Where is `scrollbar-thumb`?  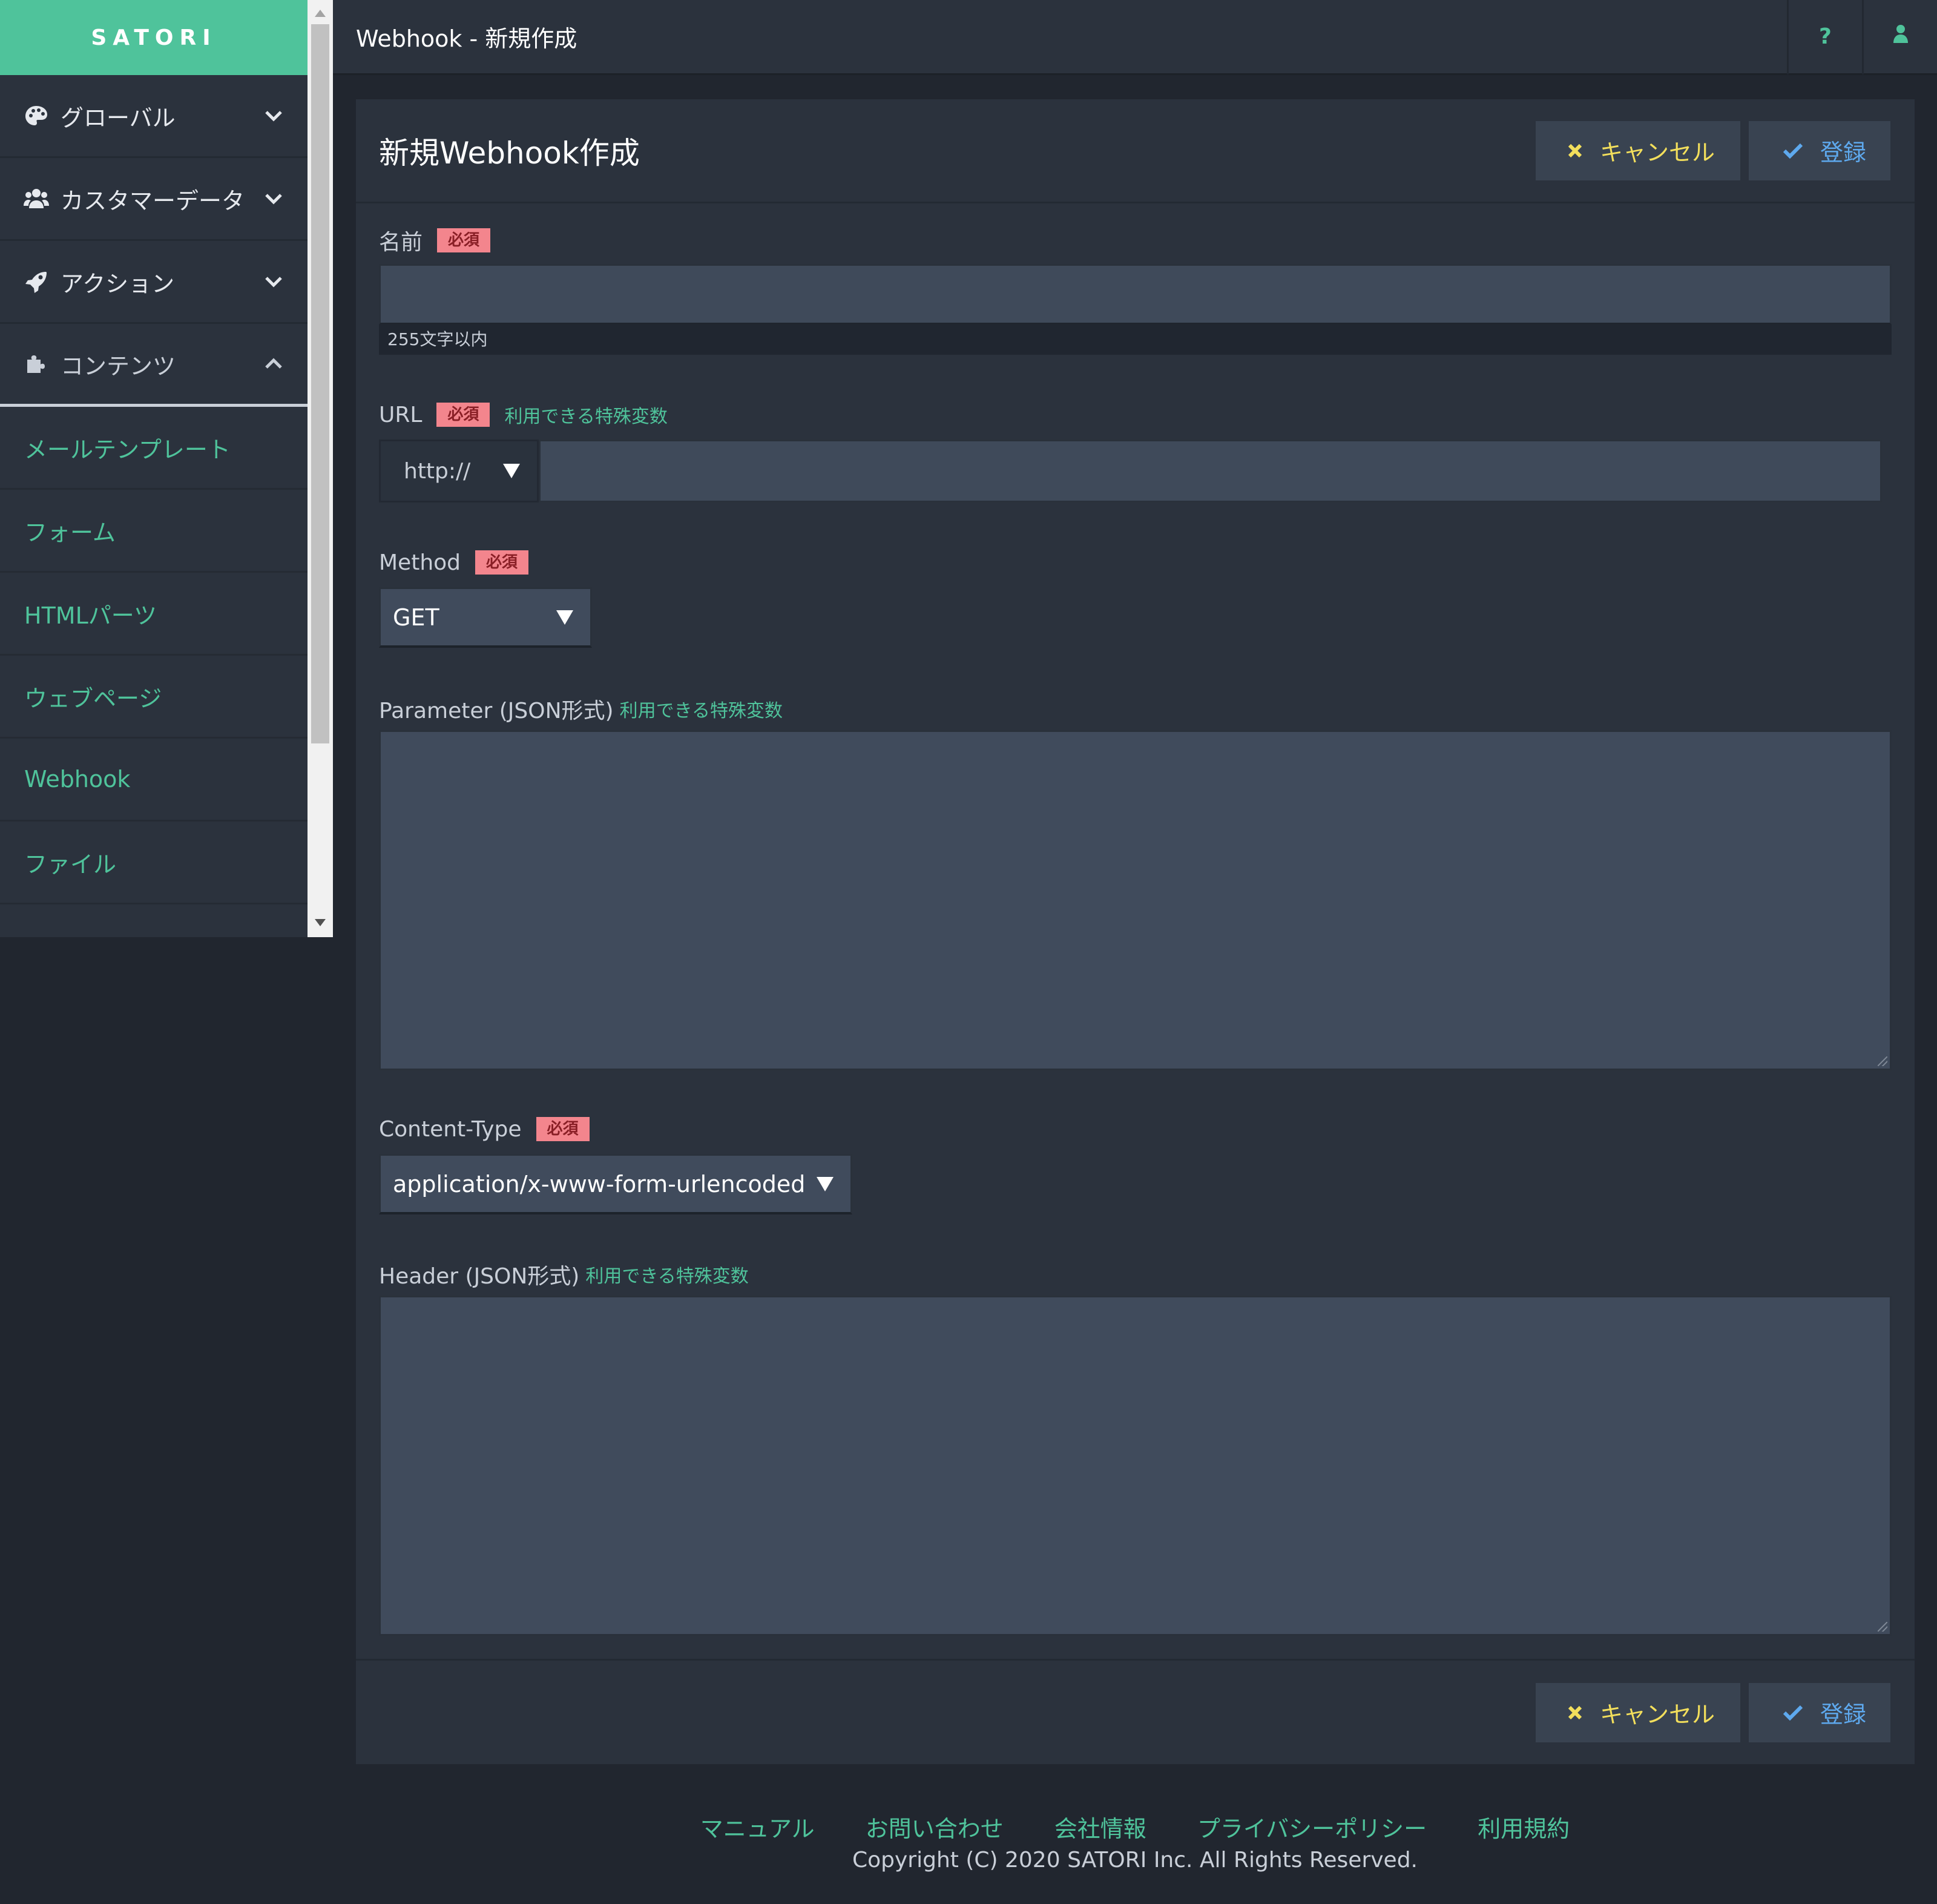 scrollbar-thumb is located at coordinates (320, 384).